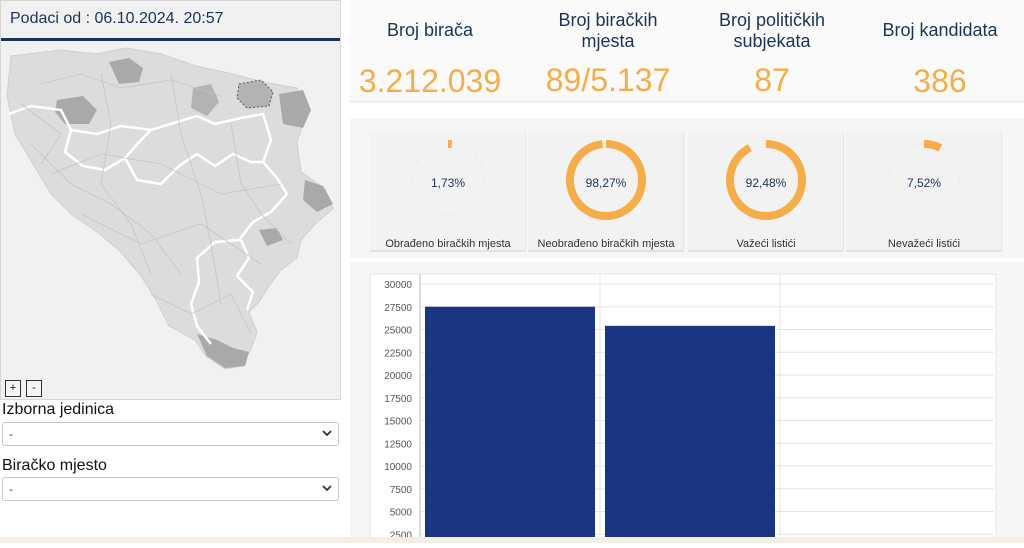  Describe the element at coordinates (398, 376) in the screenshot. I see `y-tick-label: 20000` at that location.